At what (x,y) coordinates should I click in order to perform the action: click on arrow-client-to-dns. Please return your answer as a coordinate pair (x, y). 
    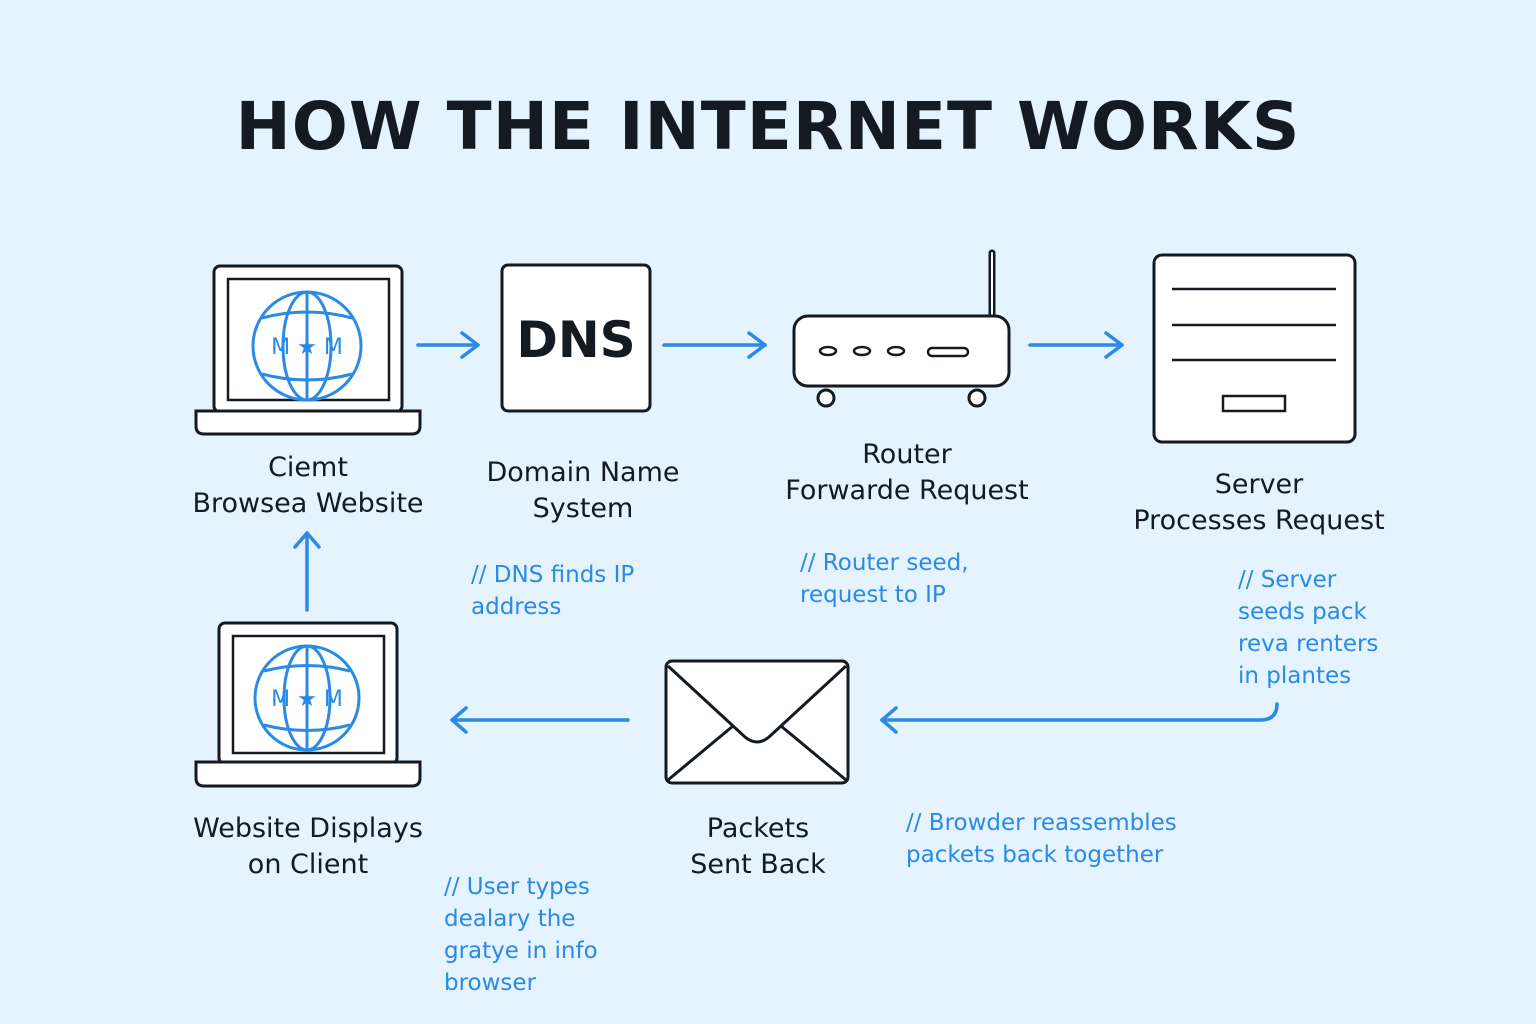
    Looking at the image, I should click on (448, 345).